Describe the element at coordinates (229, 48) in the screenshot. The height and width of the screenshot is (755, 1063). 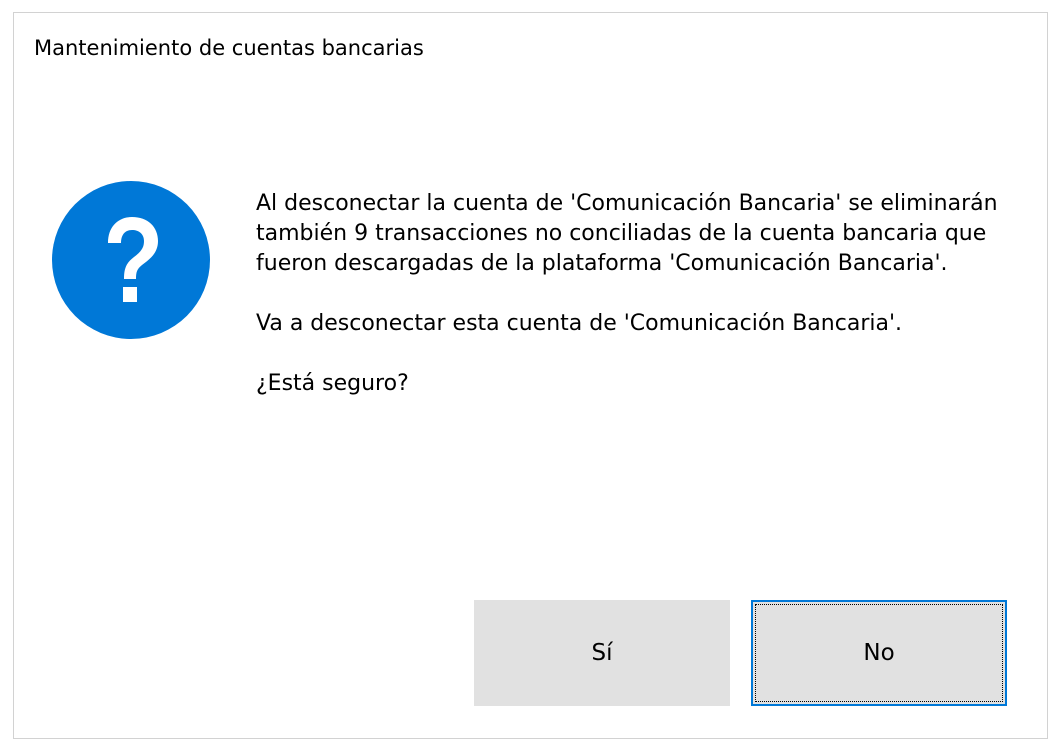
I see `dialog-title: Mantenimiento de cuentas bancarias` at that location.